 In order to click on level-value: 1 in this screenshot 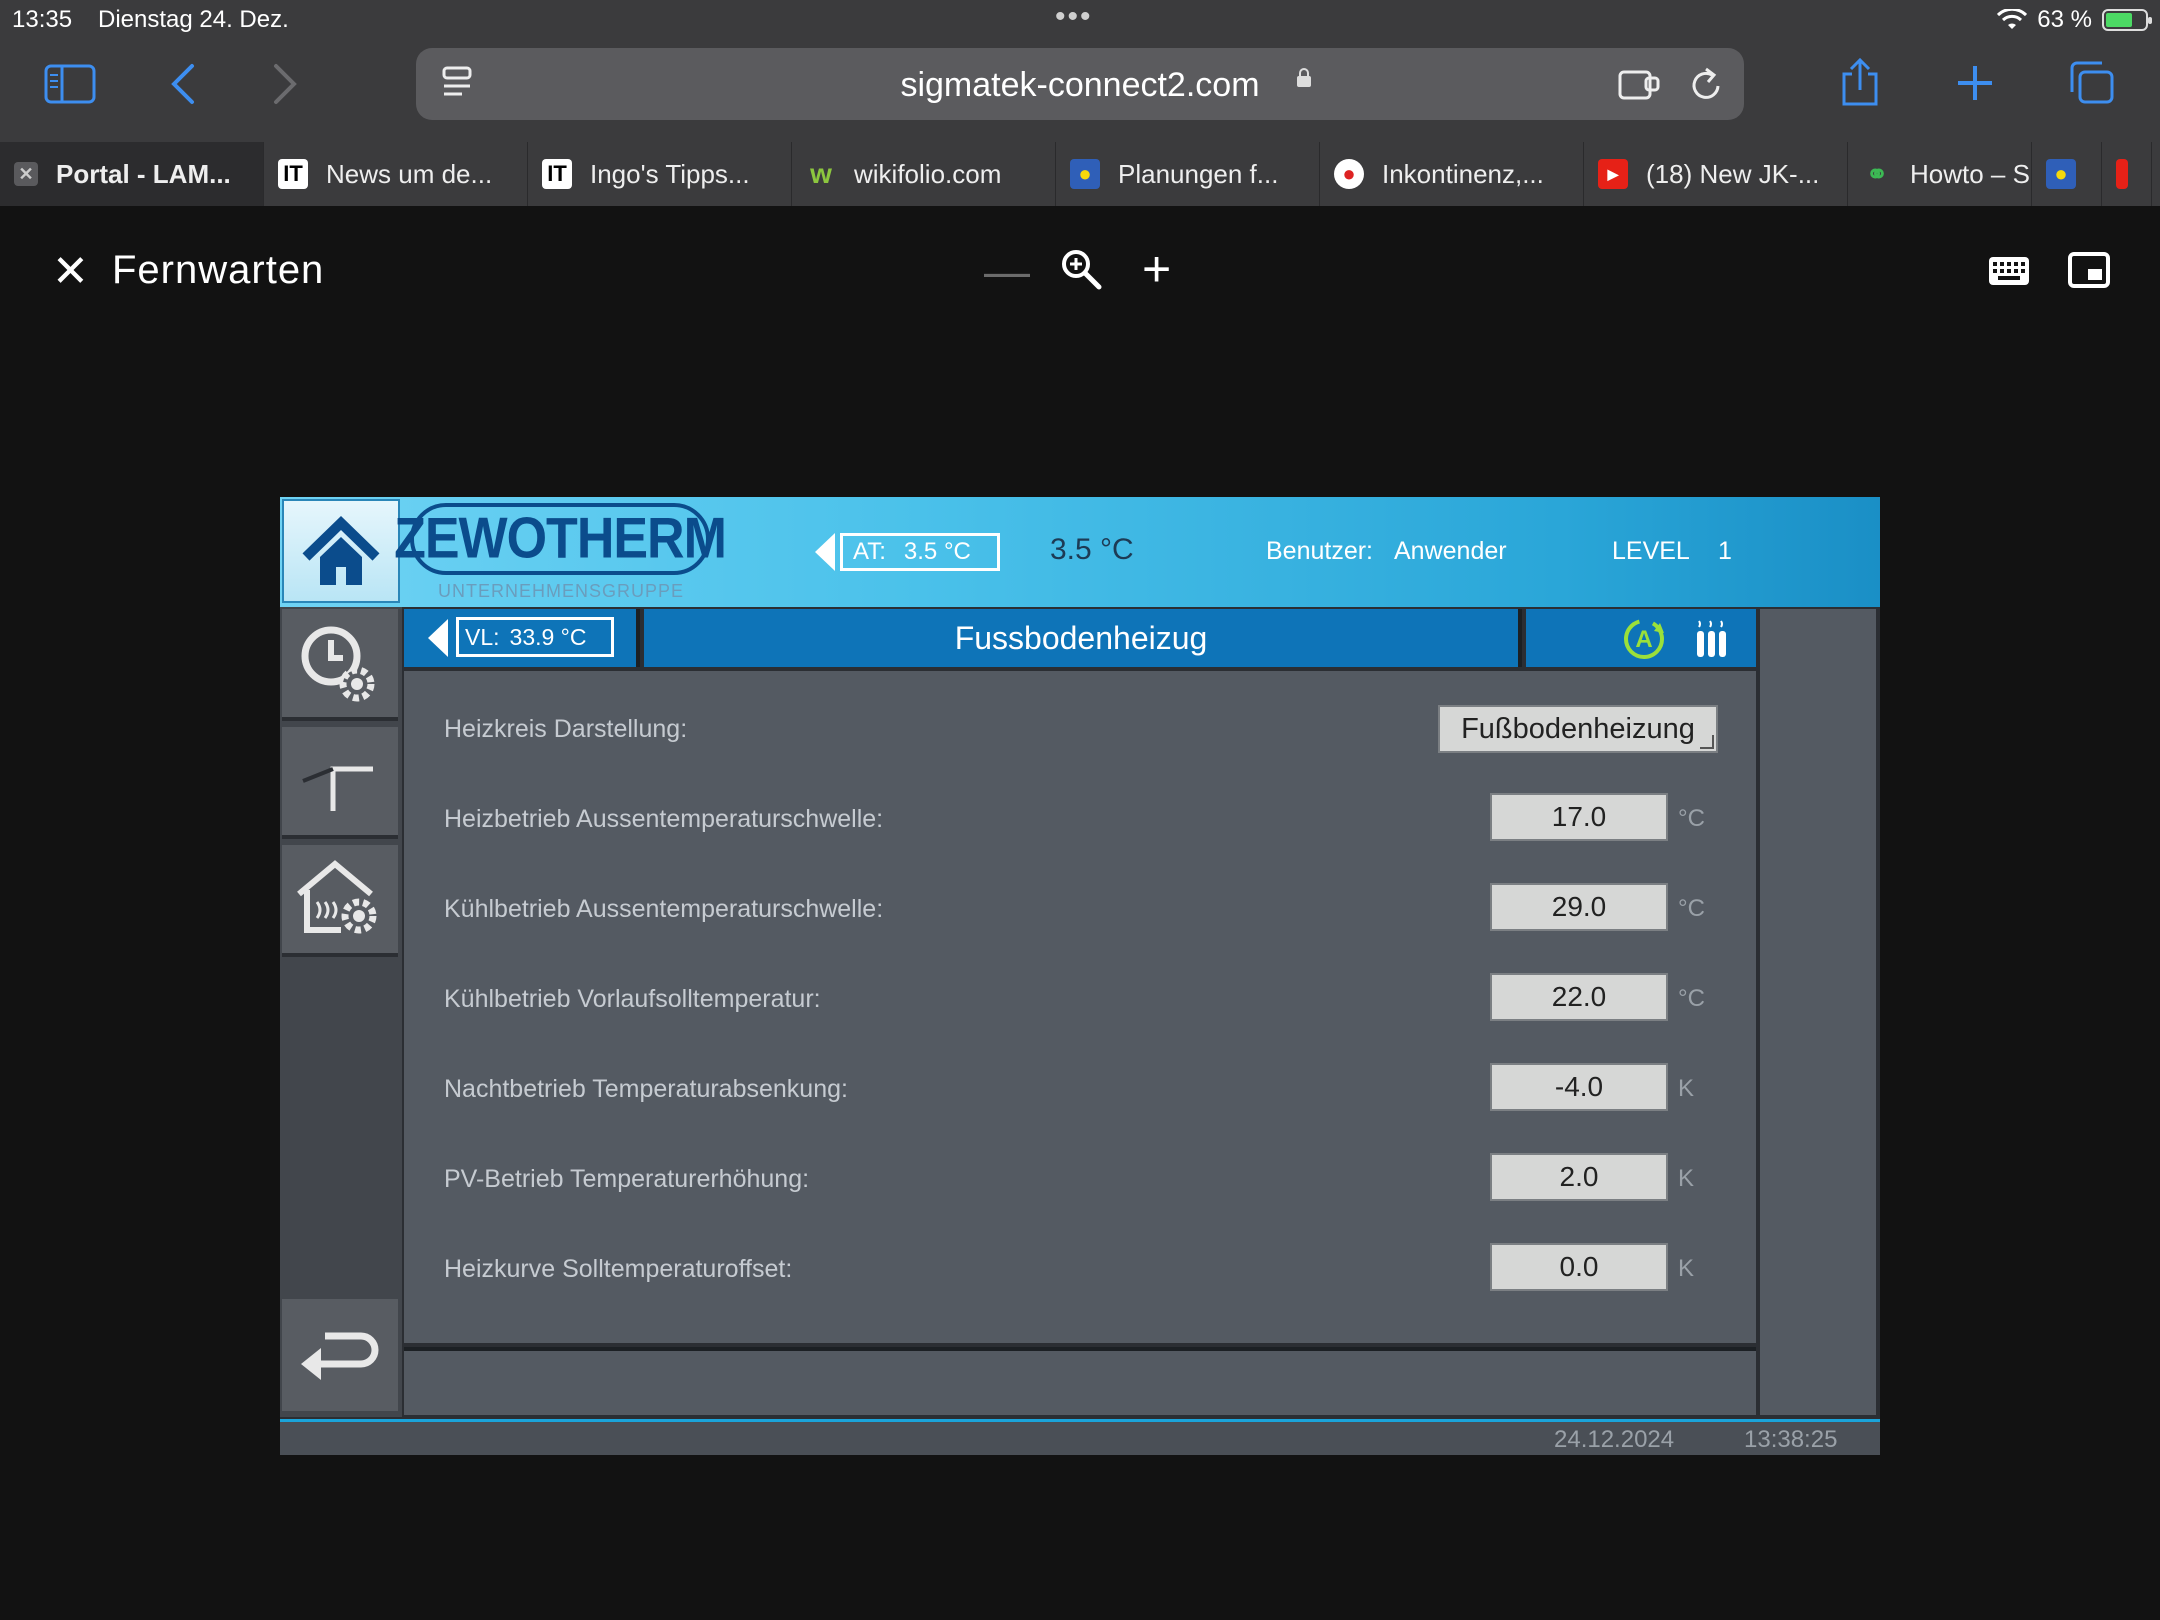, I will do `click(1725, 551)`.